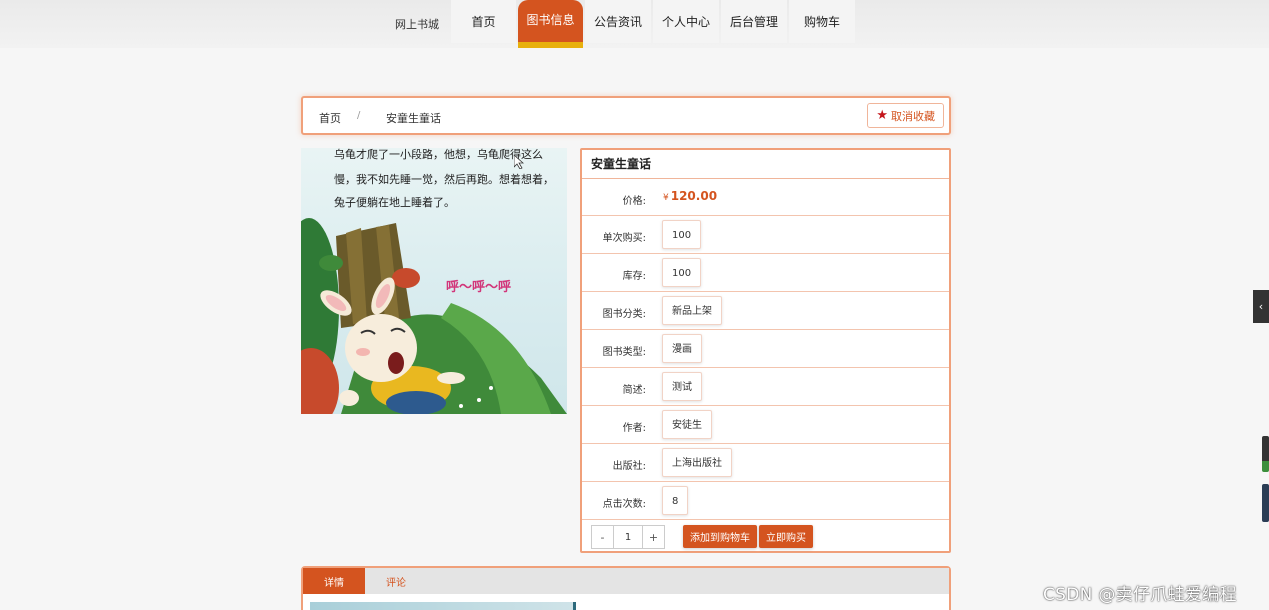 This screenshot has width=1269, height=610. Describe the element at coordinates (692, 310) in the screenshot. I see `field-value: 新品上架` at that location.